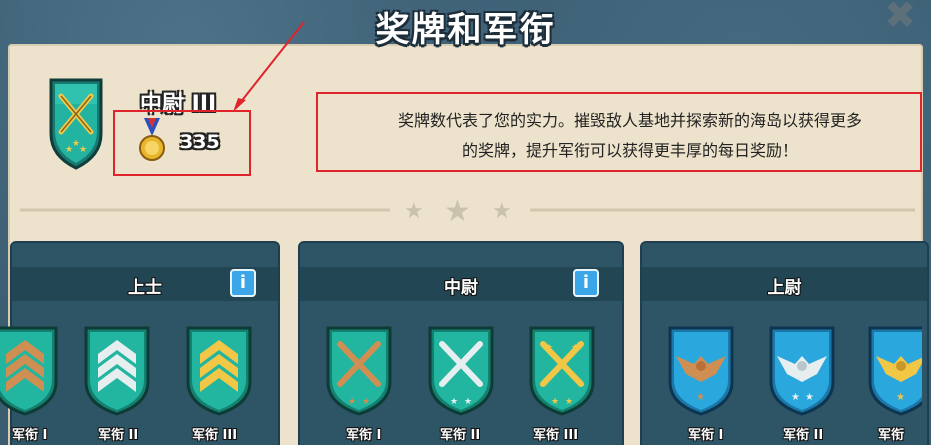 The width and height of the screenshot is (931, 445). I want to click on dialog-title: 奖牌和军衔, so click(465, 30).